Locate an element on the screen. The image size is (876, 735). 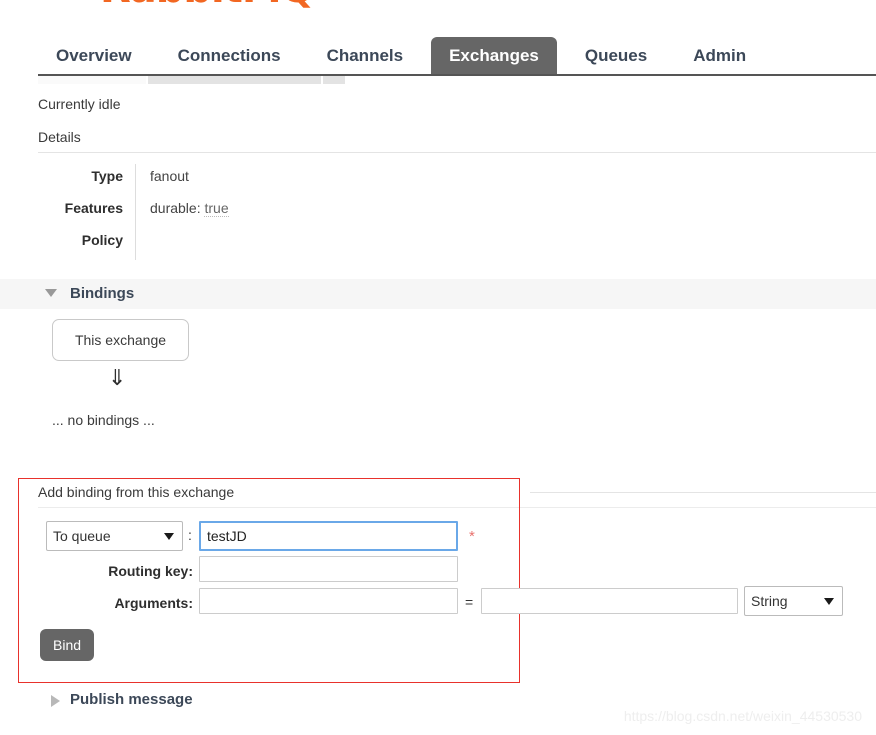
chevron-down-icon is located at coordinates (51, 293).